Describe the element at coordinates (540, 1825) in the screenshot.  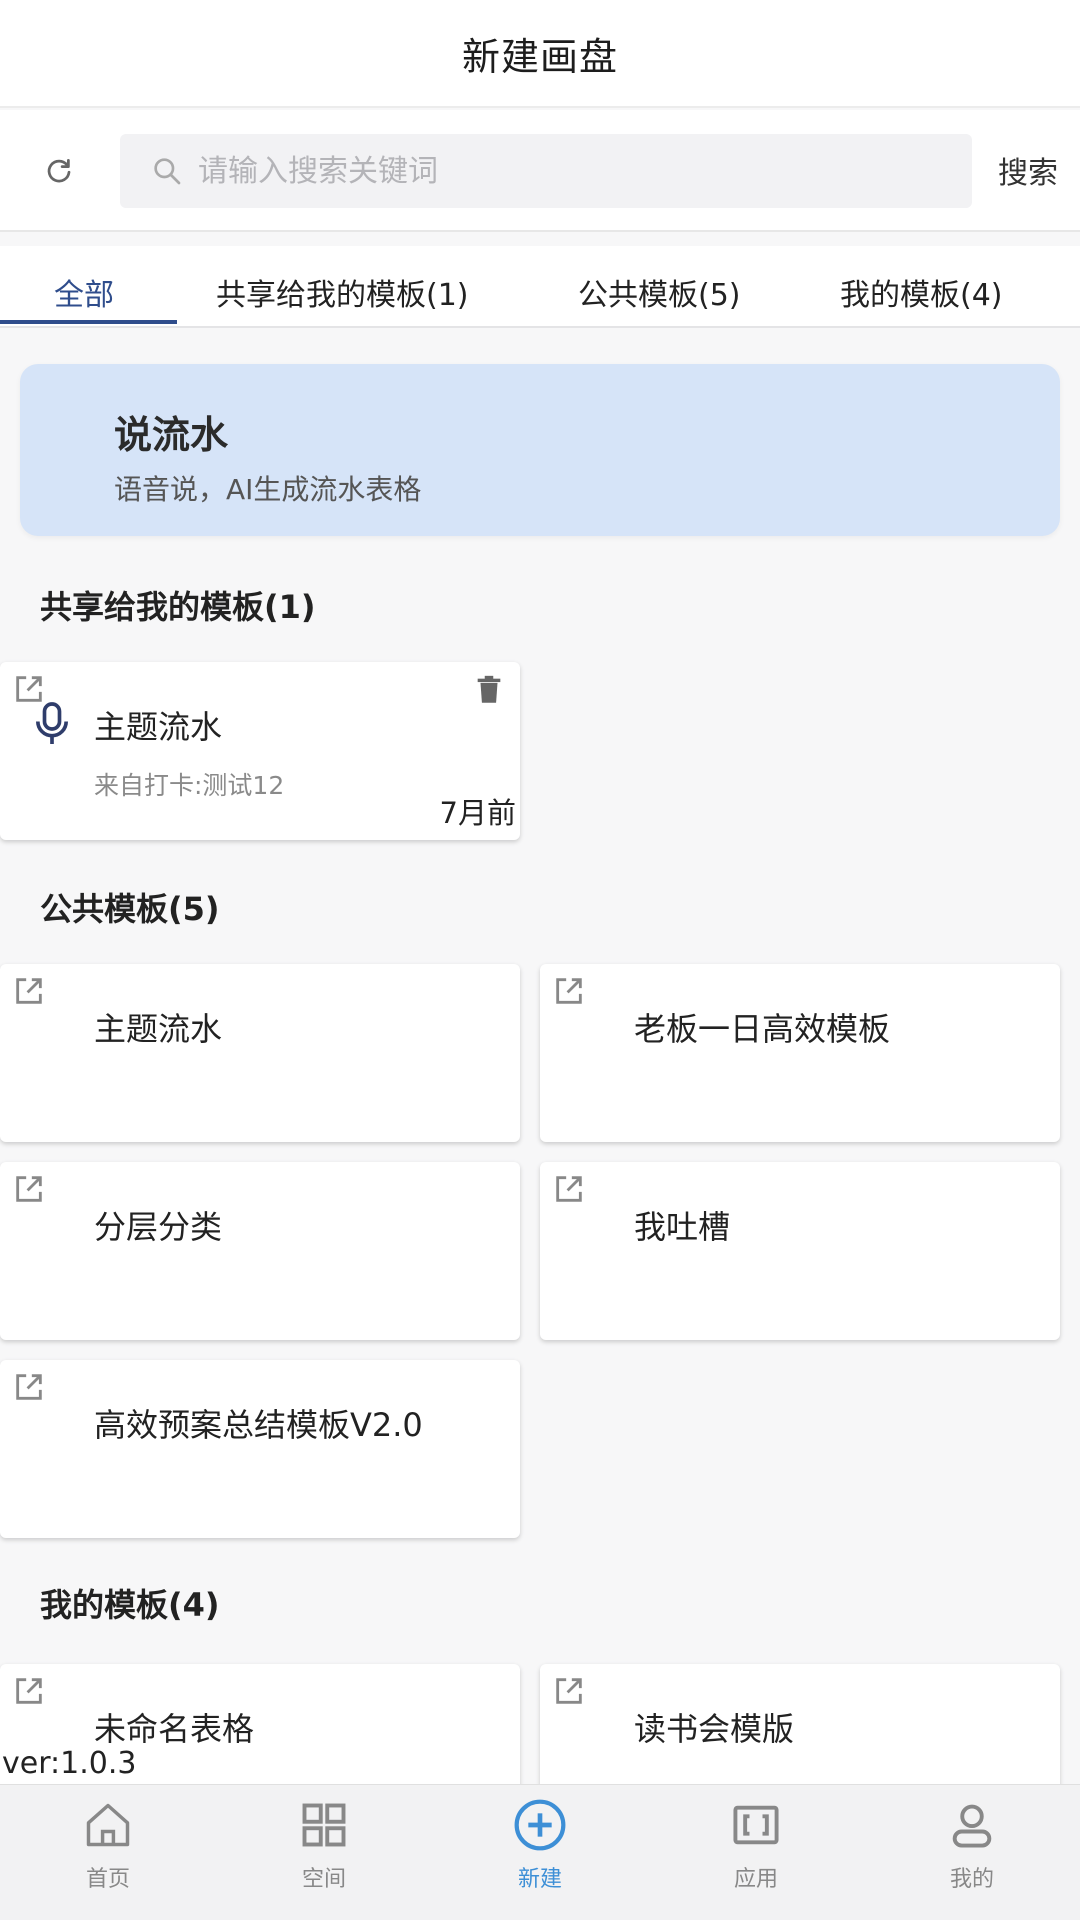
I see `plus-circle-icon` at that location.